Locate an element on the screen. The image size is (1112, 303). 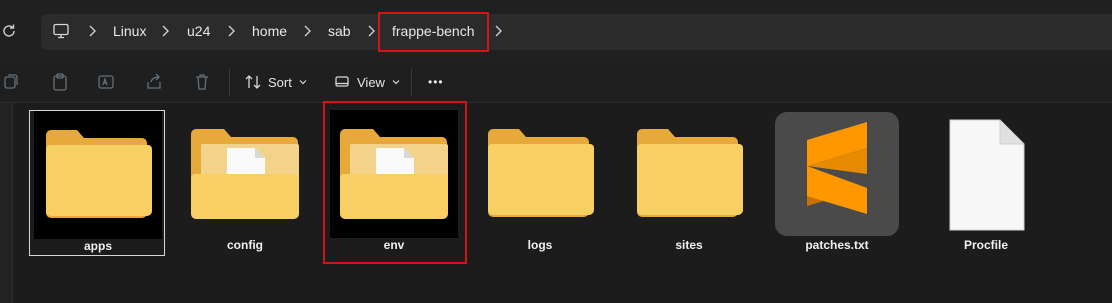
item-label: apps is located at coordinates (97, 246).